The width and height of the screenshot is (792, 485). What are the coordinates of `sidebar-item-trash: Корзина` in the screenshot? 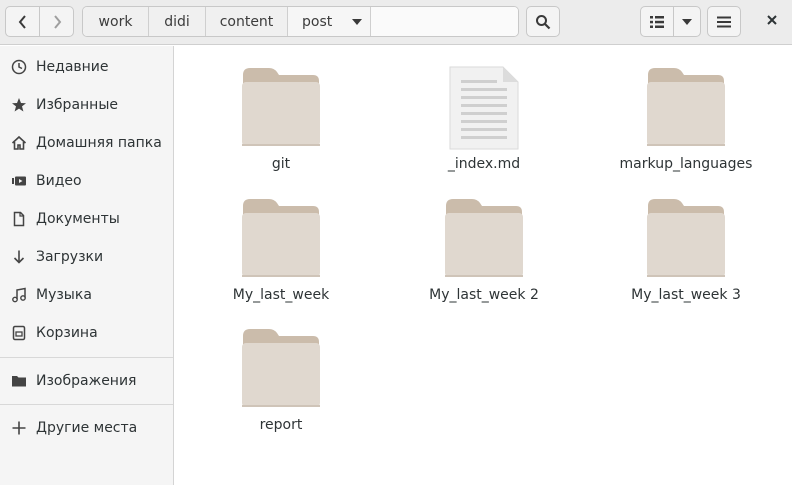 It's located at (86, 333).